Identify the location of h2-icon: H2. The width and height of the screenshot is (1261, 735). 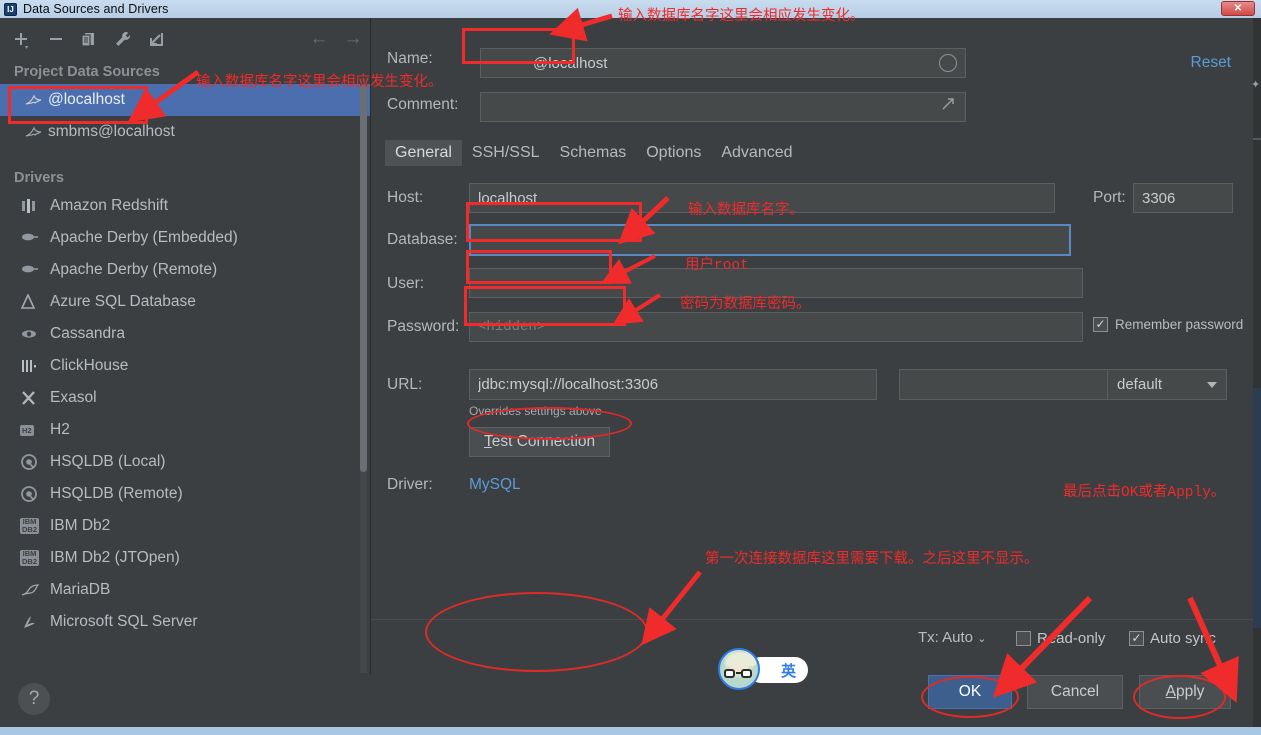
(27, 430).